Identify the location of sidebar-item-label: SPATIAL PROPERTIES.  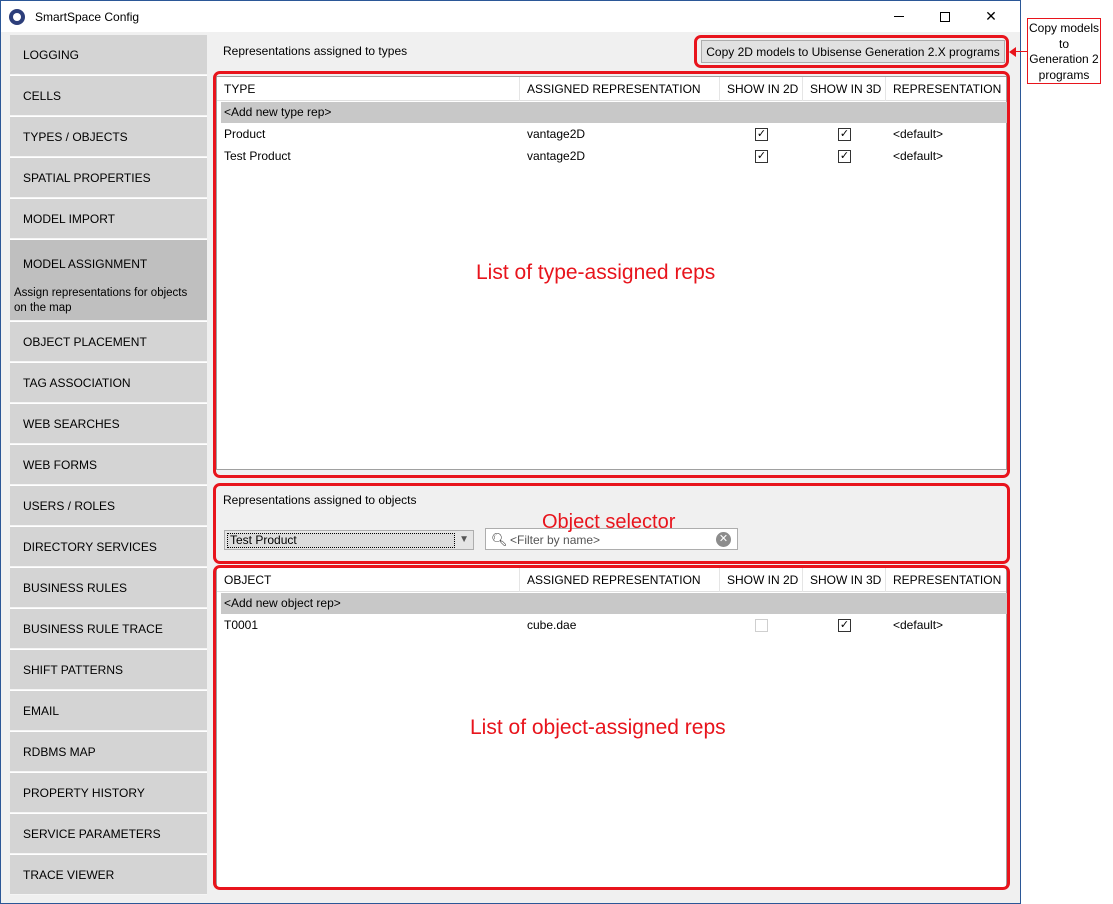
(87, 177).